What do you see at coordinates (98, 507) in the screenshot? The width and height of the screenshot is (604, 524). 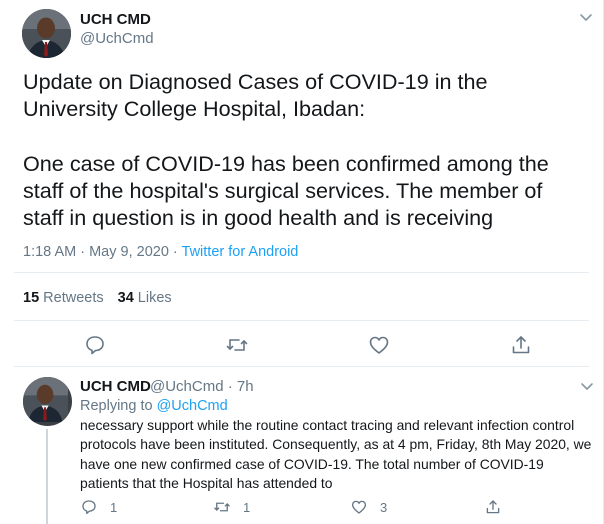 I see `reply-action: 1` at bounding box center [98, 507].